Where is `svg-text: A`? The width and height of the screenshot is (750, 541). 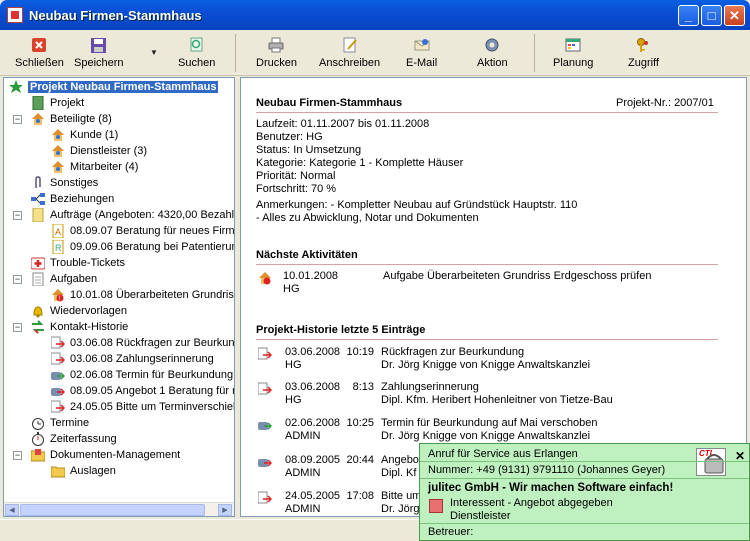 svg-text: A is located at coordinates (58, 232).